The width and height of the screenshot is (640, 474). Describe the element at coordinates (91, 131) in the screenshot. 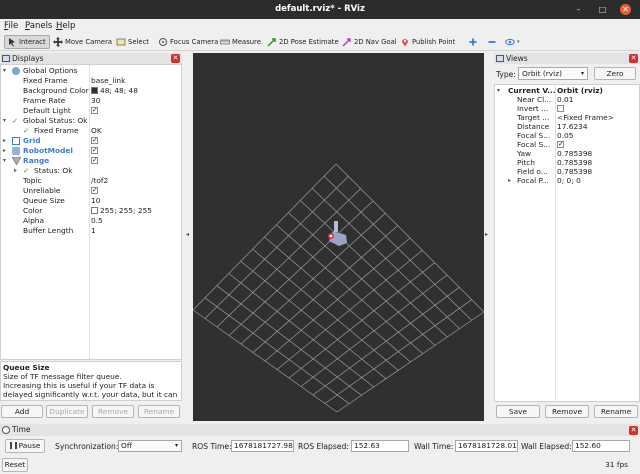

I see `tree-row-gs-fixed-frame: ✓ Fixed Frame OK` at that location.